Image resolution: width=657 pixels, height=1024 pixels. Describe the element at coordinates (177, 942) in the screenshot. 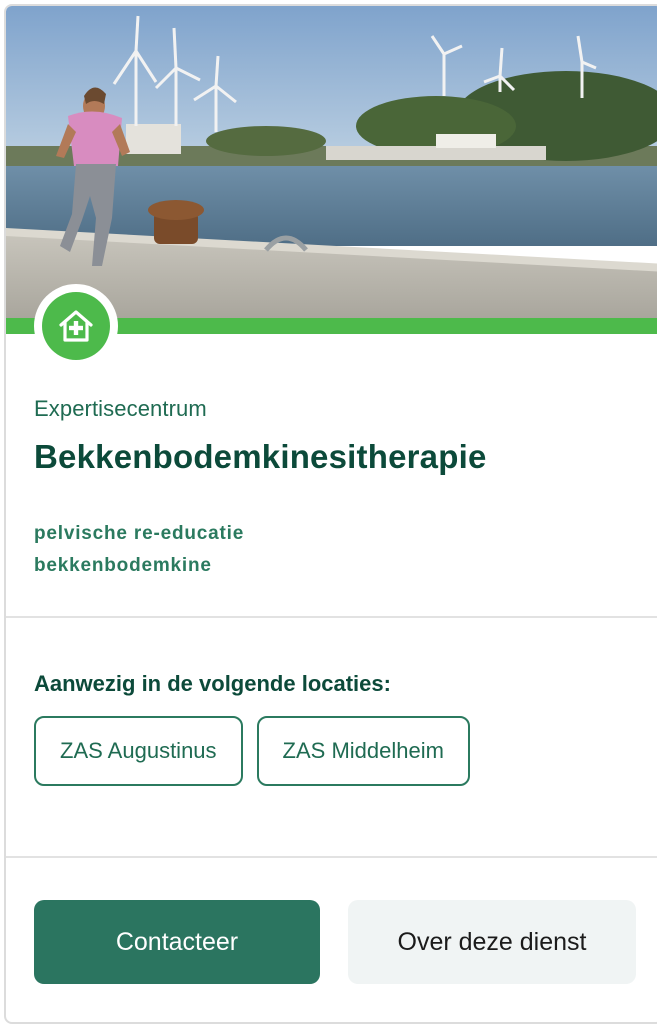

I see `contact-button: Contacteer` at that location.